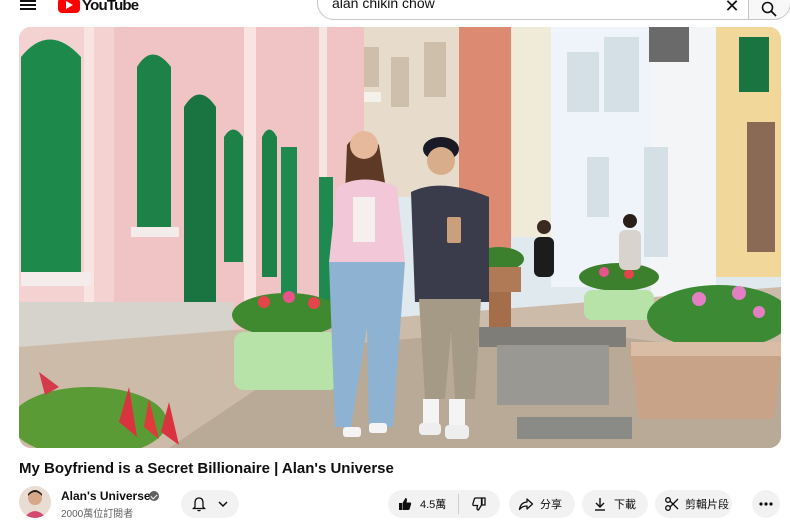 The width and height of the screenshot is (790, 520). What do you see at coordinates (154, 496) in the screenshot?
I see `verified-badge-icon` at bounding box center [154, 496].